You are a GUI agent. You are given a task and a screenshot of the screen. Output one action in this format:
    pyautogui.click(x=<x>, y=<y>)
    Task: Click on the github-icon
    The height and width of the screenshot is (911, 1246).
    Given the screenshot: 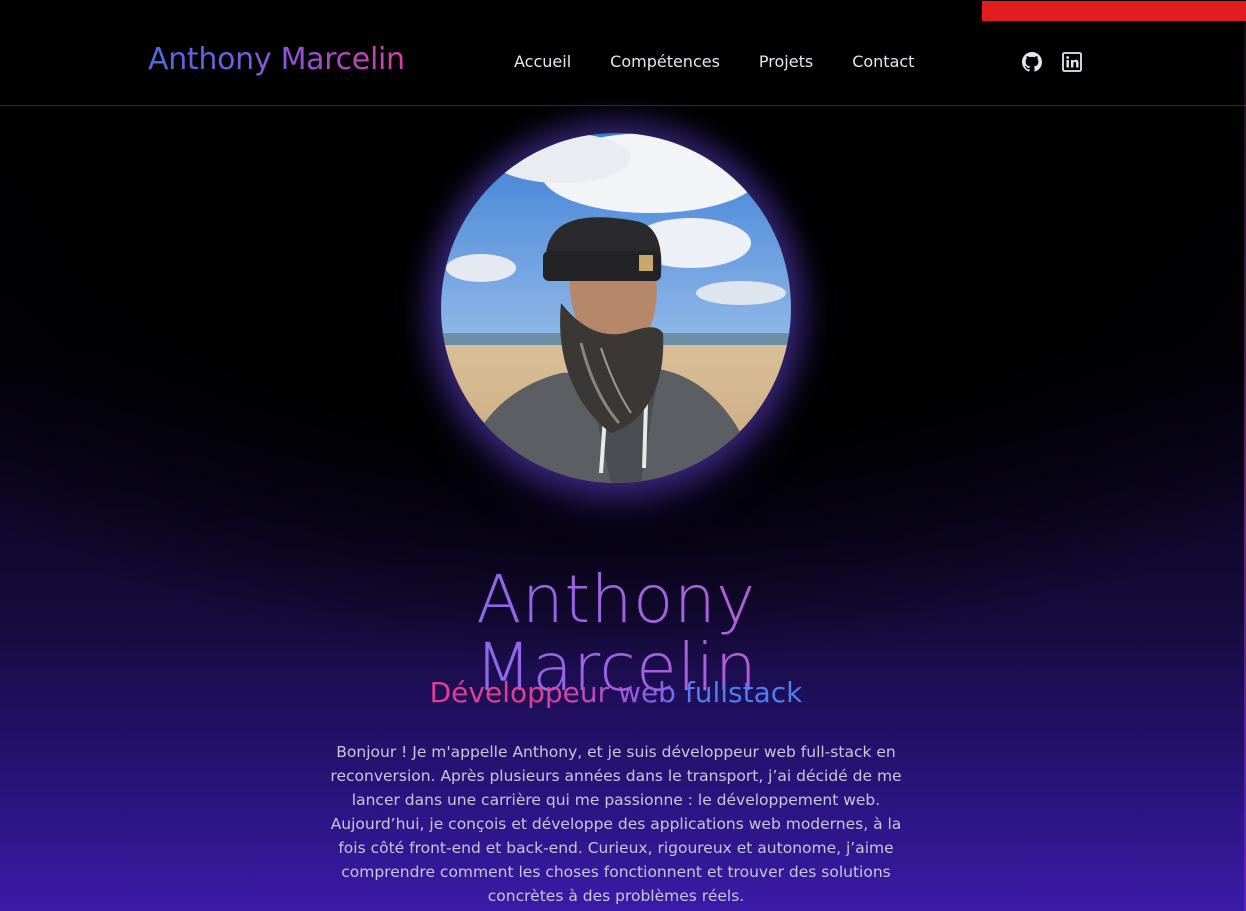 What is the action you would take?
    pyautogui.click(x=1032, y=62)
    